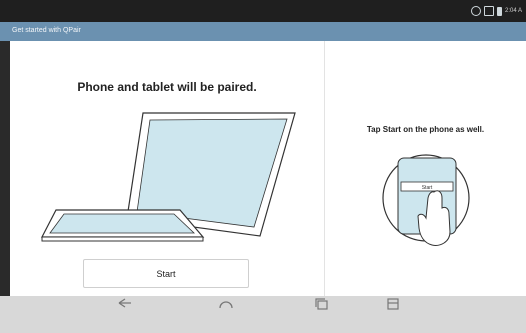  I want to click on panel-divider, so click(324, 168).